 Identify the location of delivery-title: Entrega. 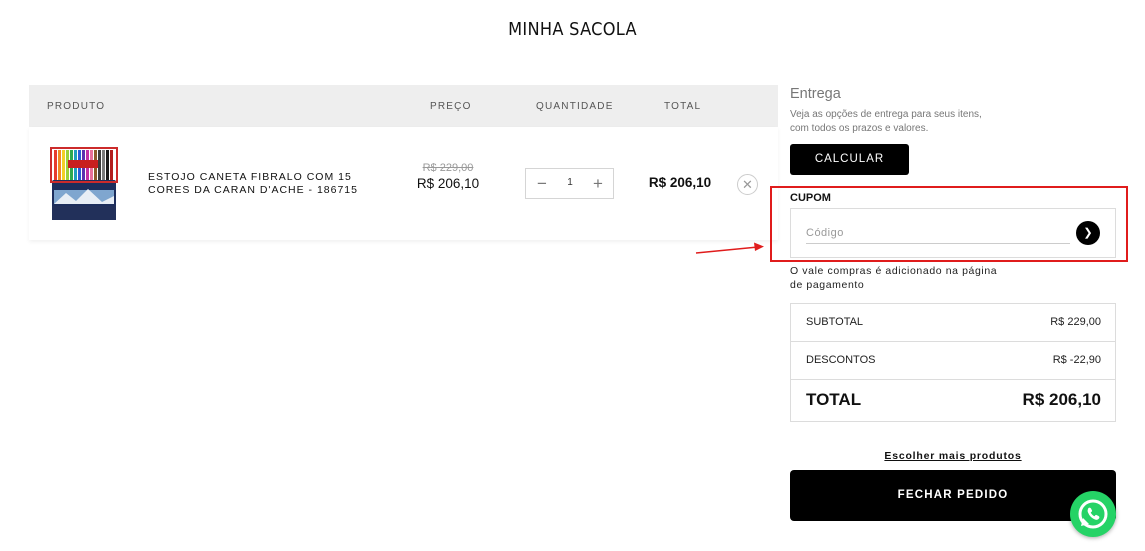
(815, 94).